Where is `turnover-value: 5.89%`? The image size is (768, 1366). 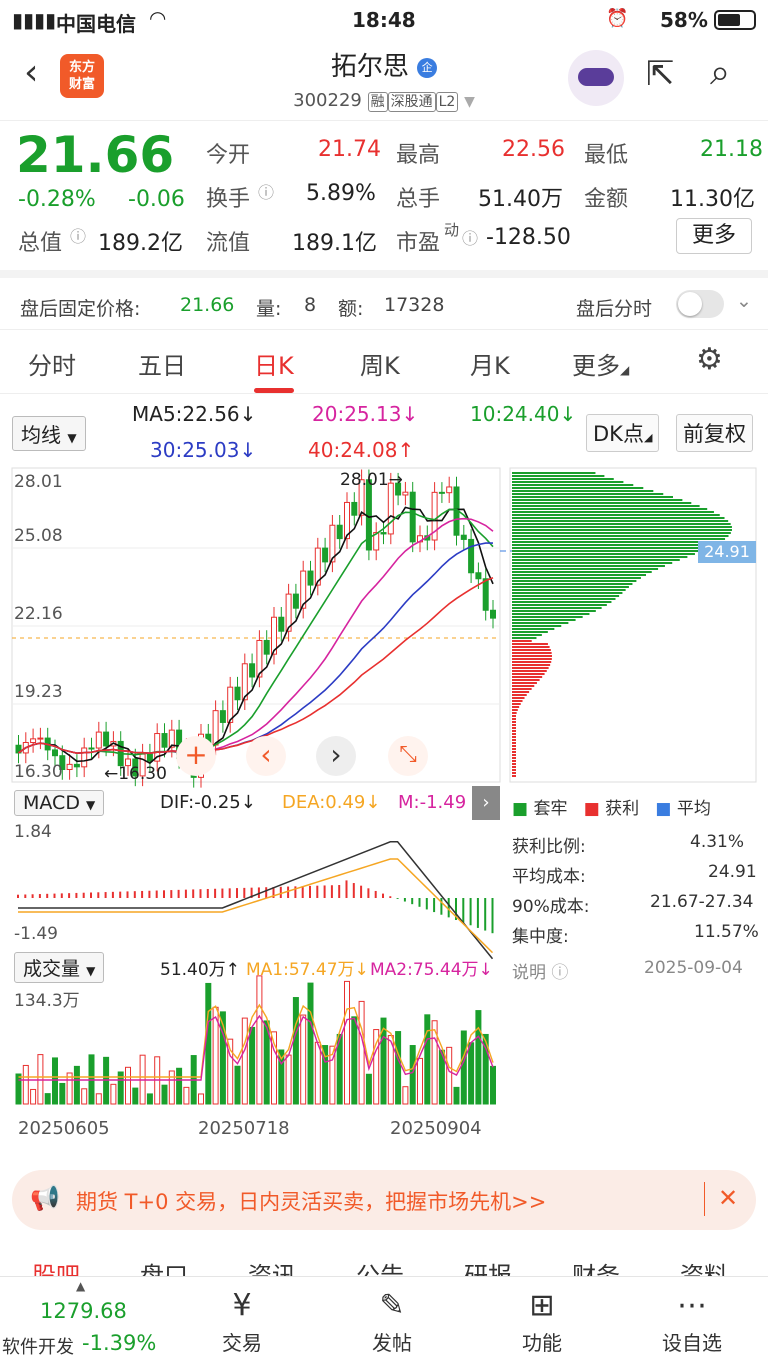 turnover-value: 5.89% is located at coordinates (341, 193).